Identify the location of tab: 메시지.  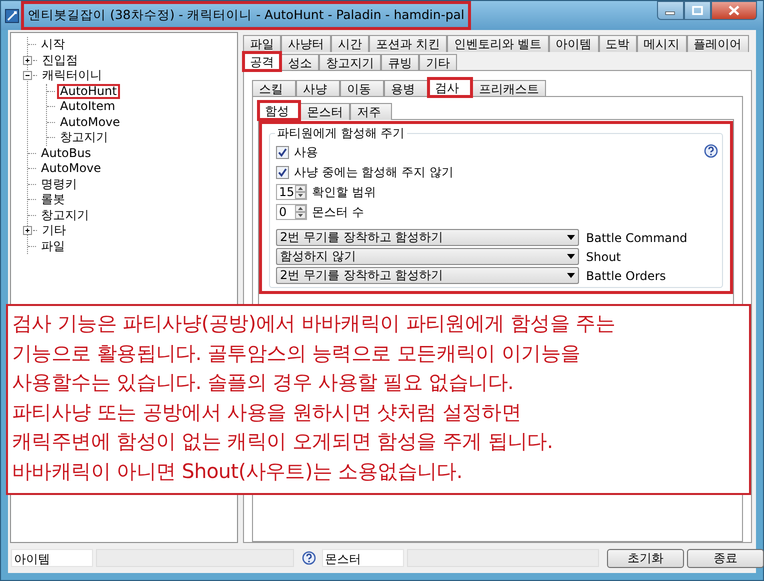
(661, 43).